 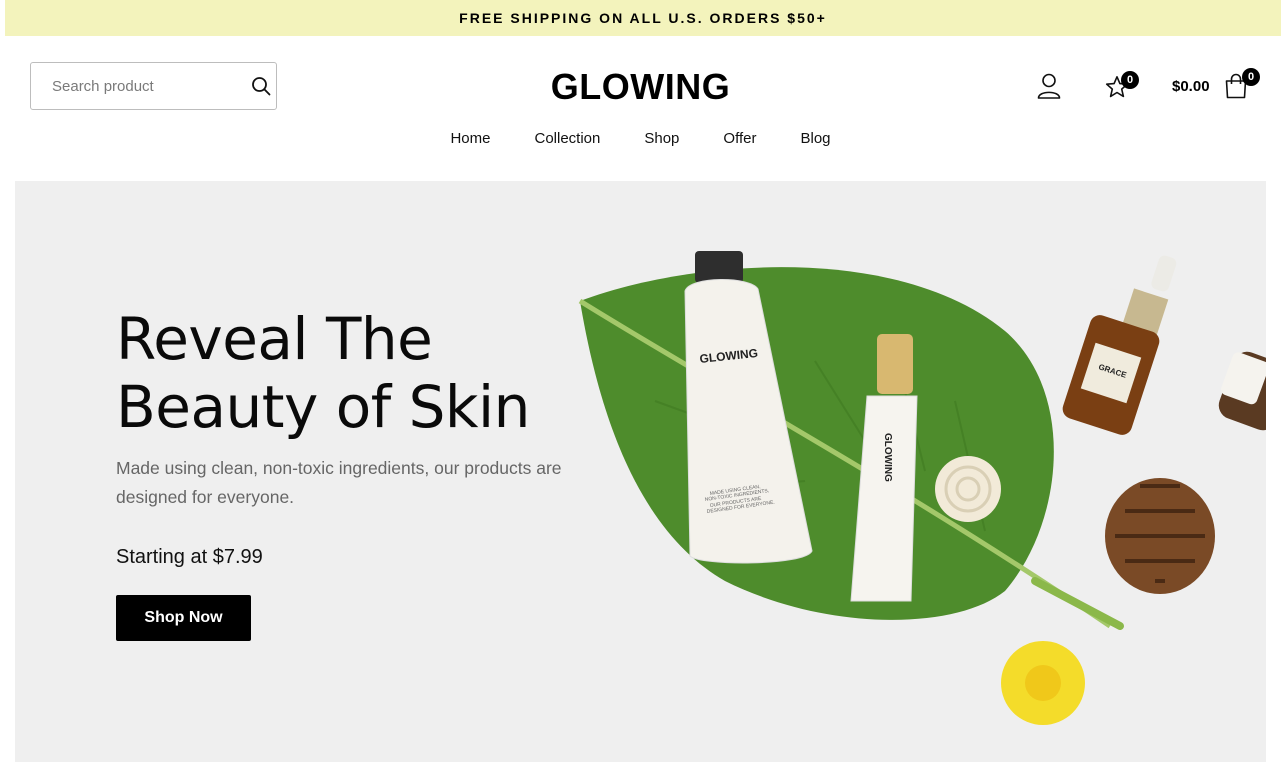 What do you see at coordinates (1043, 683) in the screenshot?
I see `yellow-flower-illustration` at bounding box center [1043, 683].